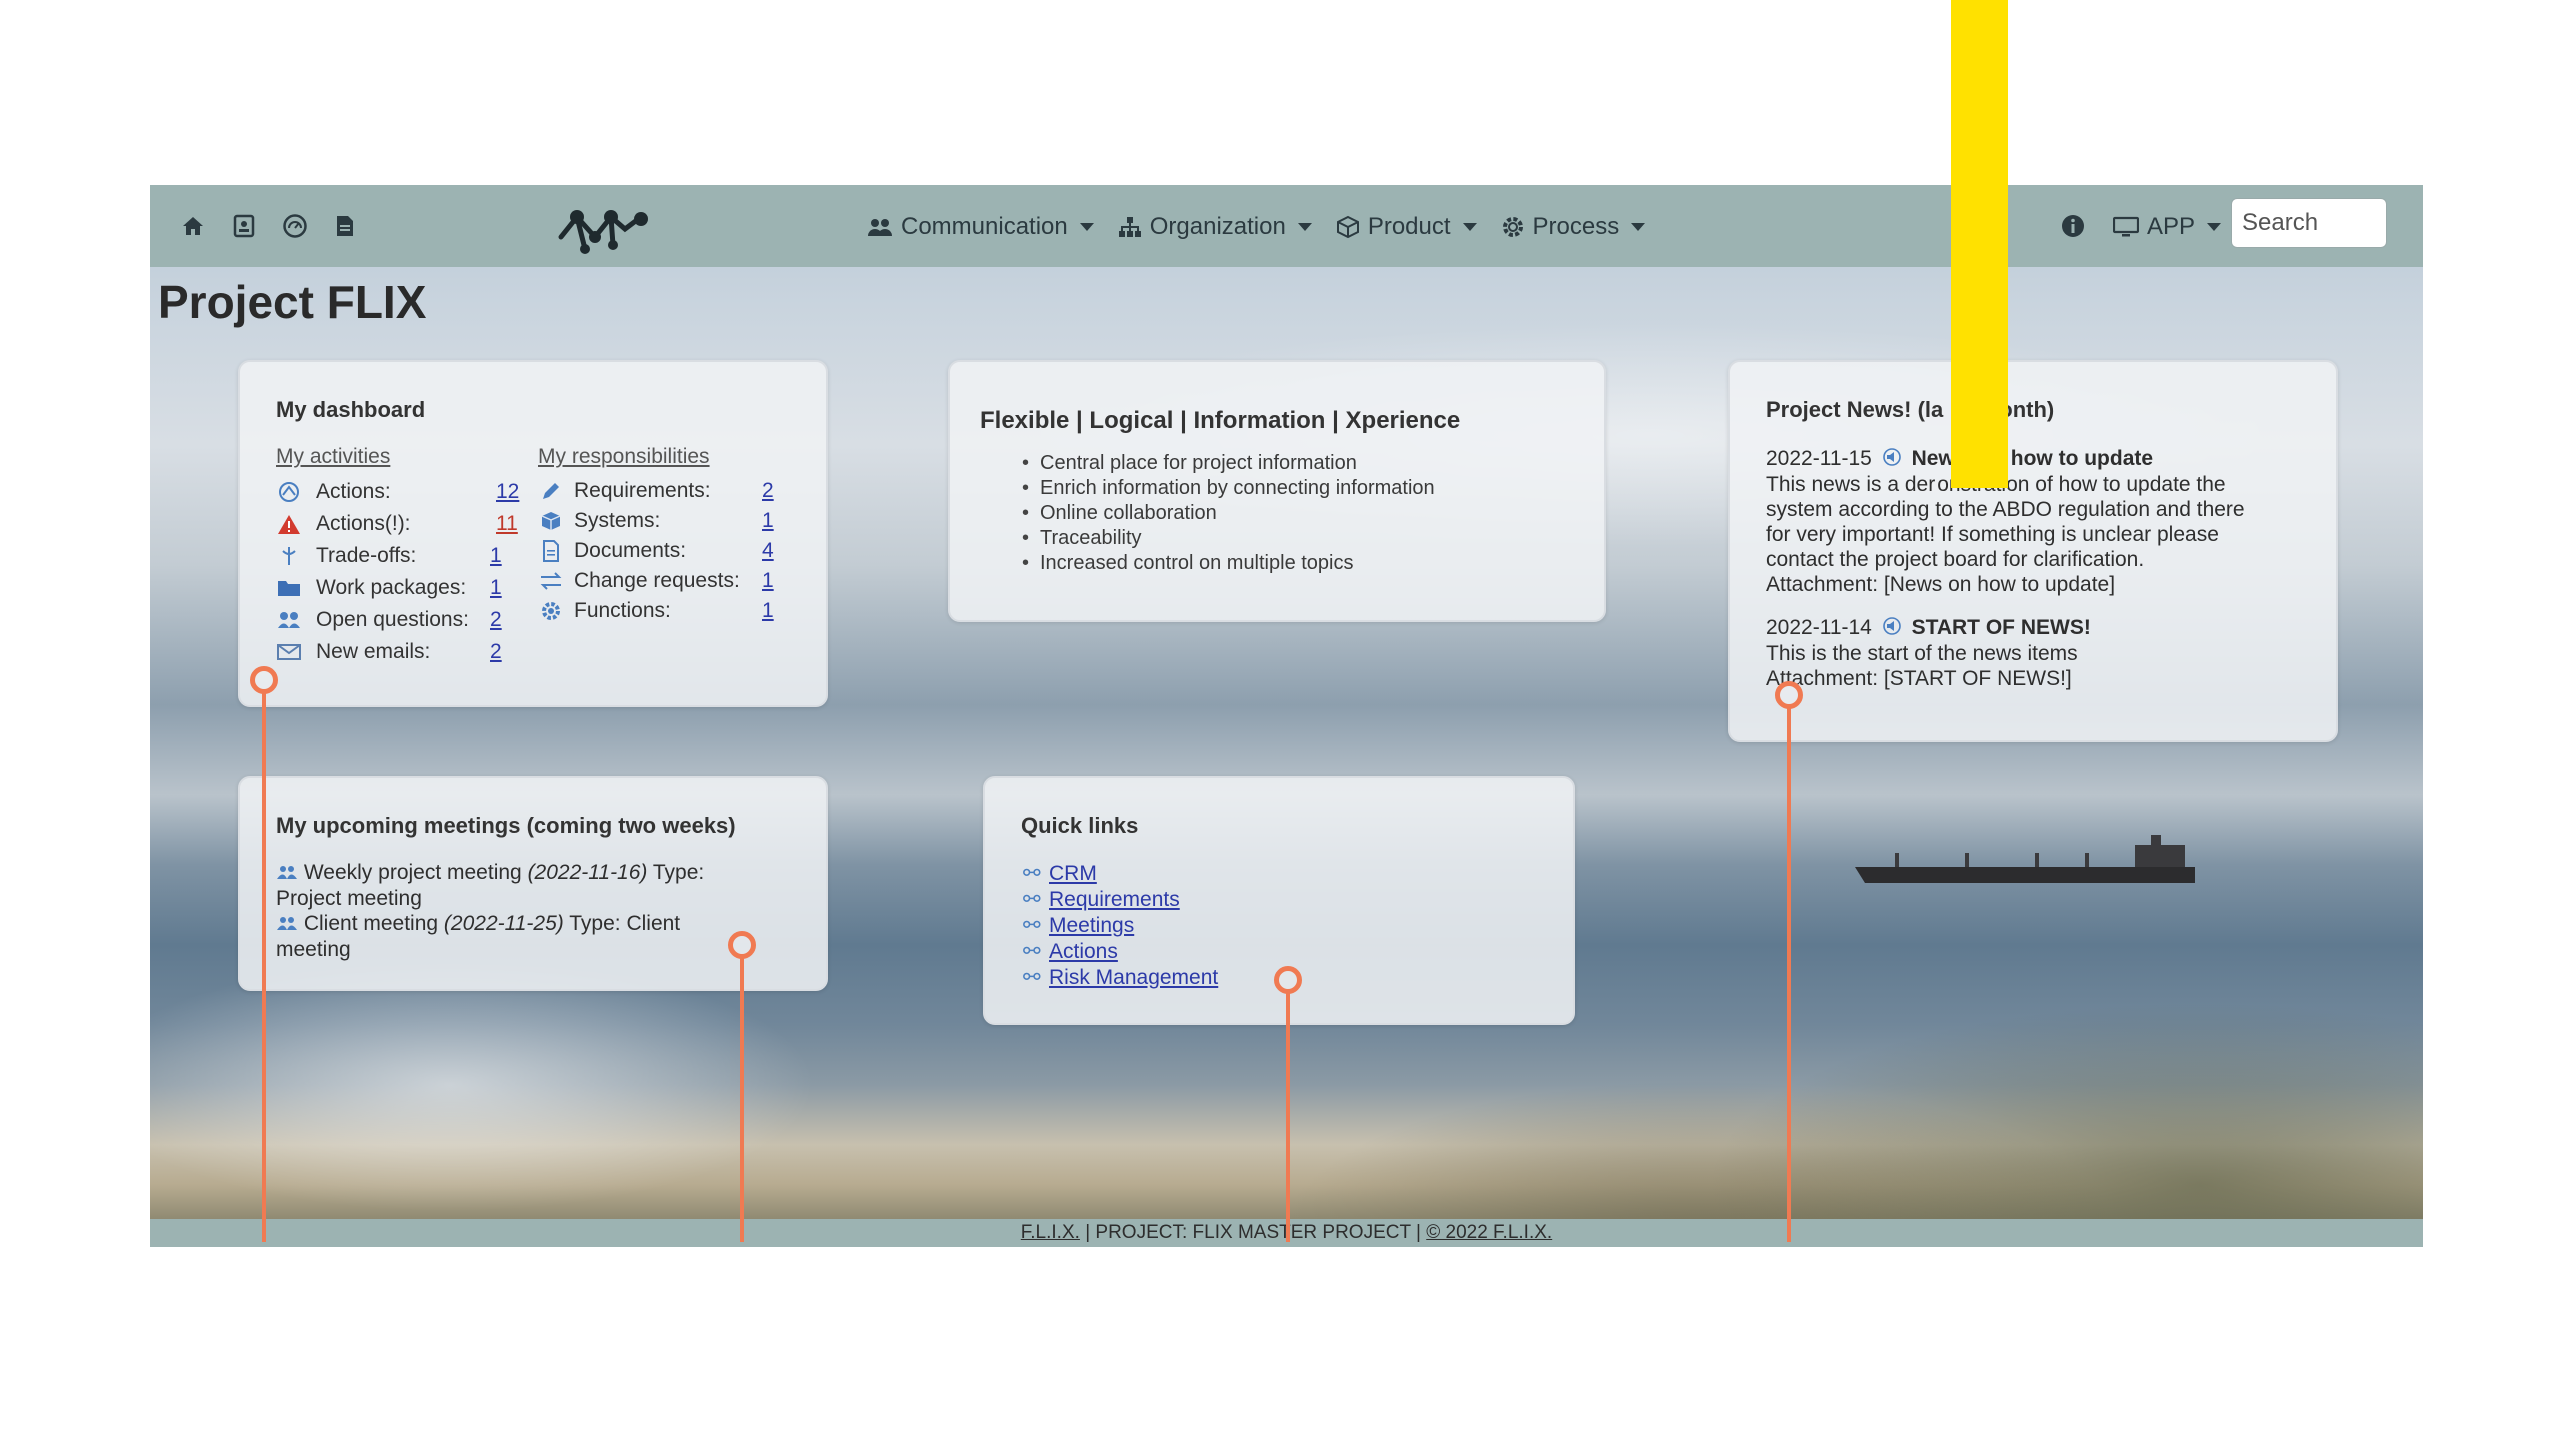  I want to click on people-icon, so click(880, 227).